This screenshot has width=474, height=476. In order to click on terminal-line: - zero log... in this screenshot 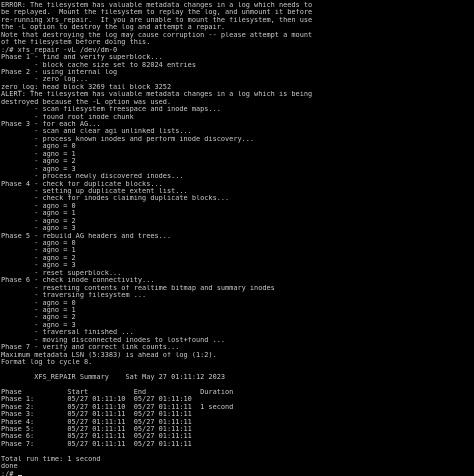, I will do `click(45, 80)`.